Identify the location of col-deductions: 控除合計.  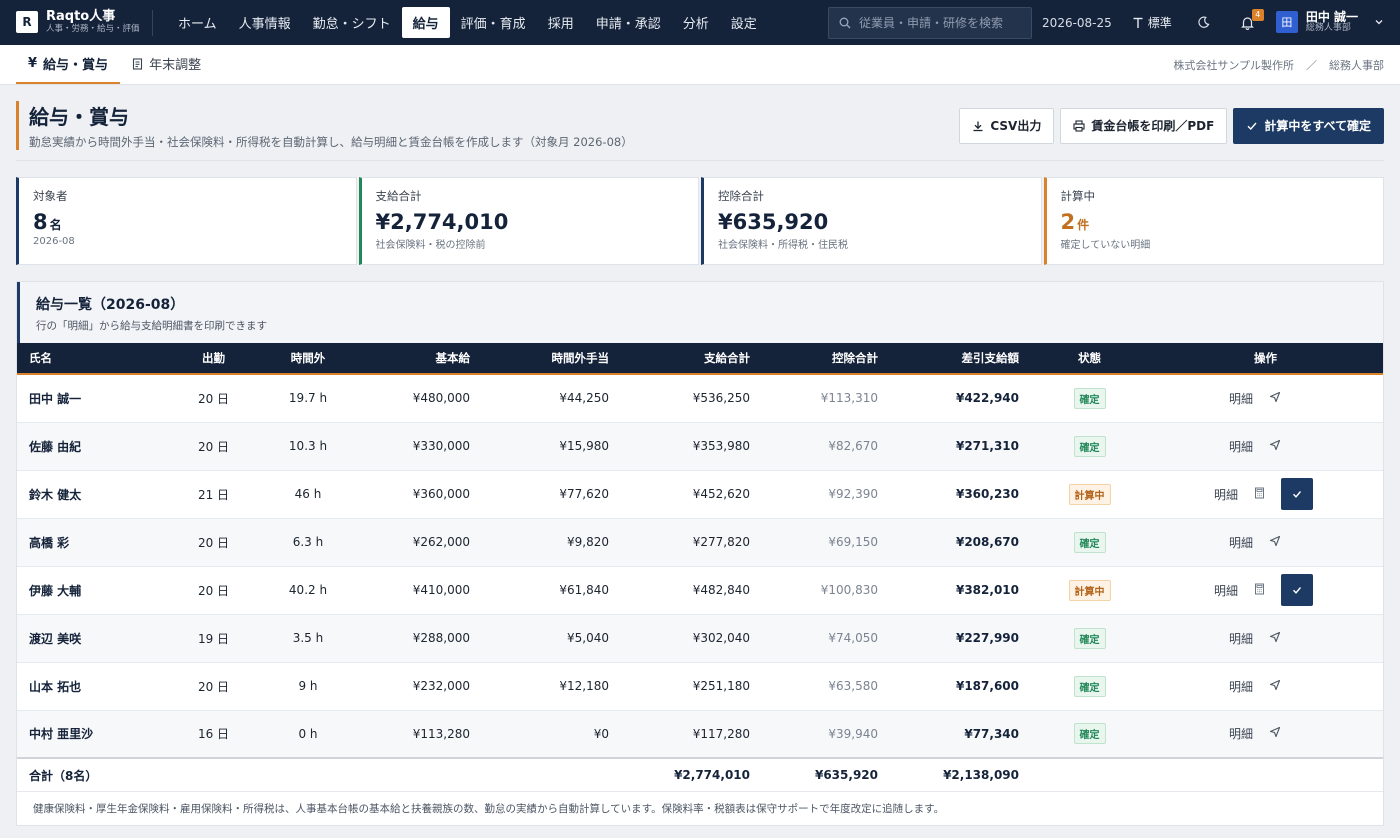
(826, 359).